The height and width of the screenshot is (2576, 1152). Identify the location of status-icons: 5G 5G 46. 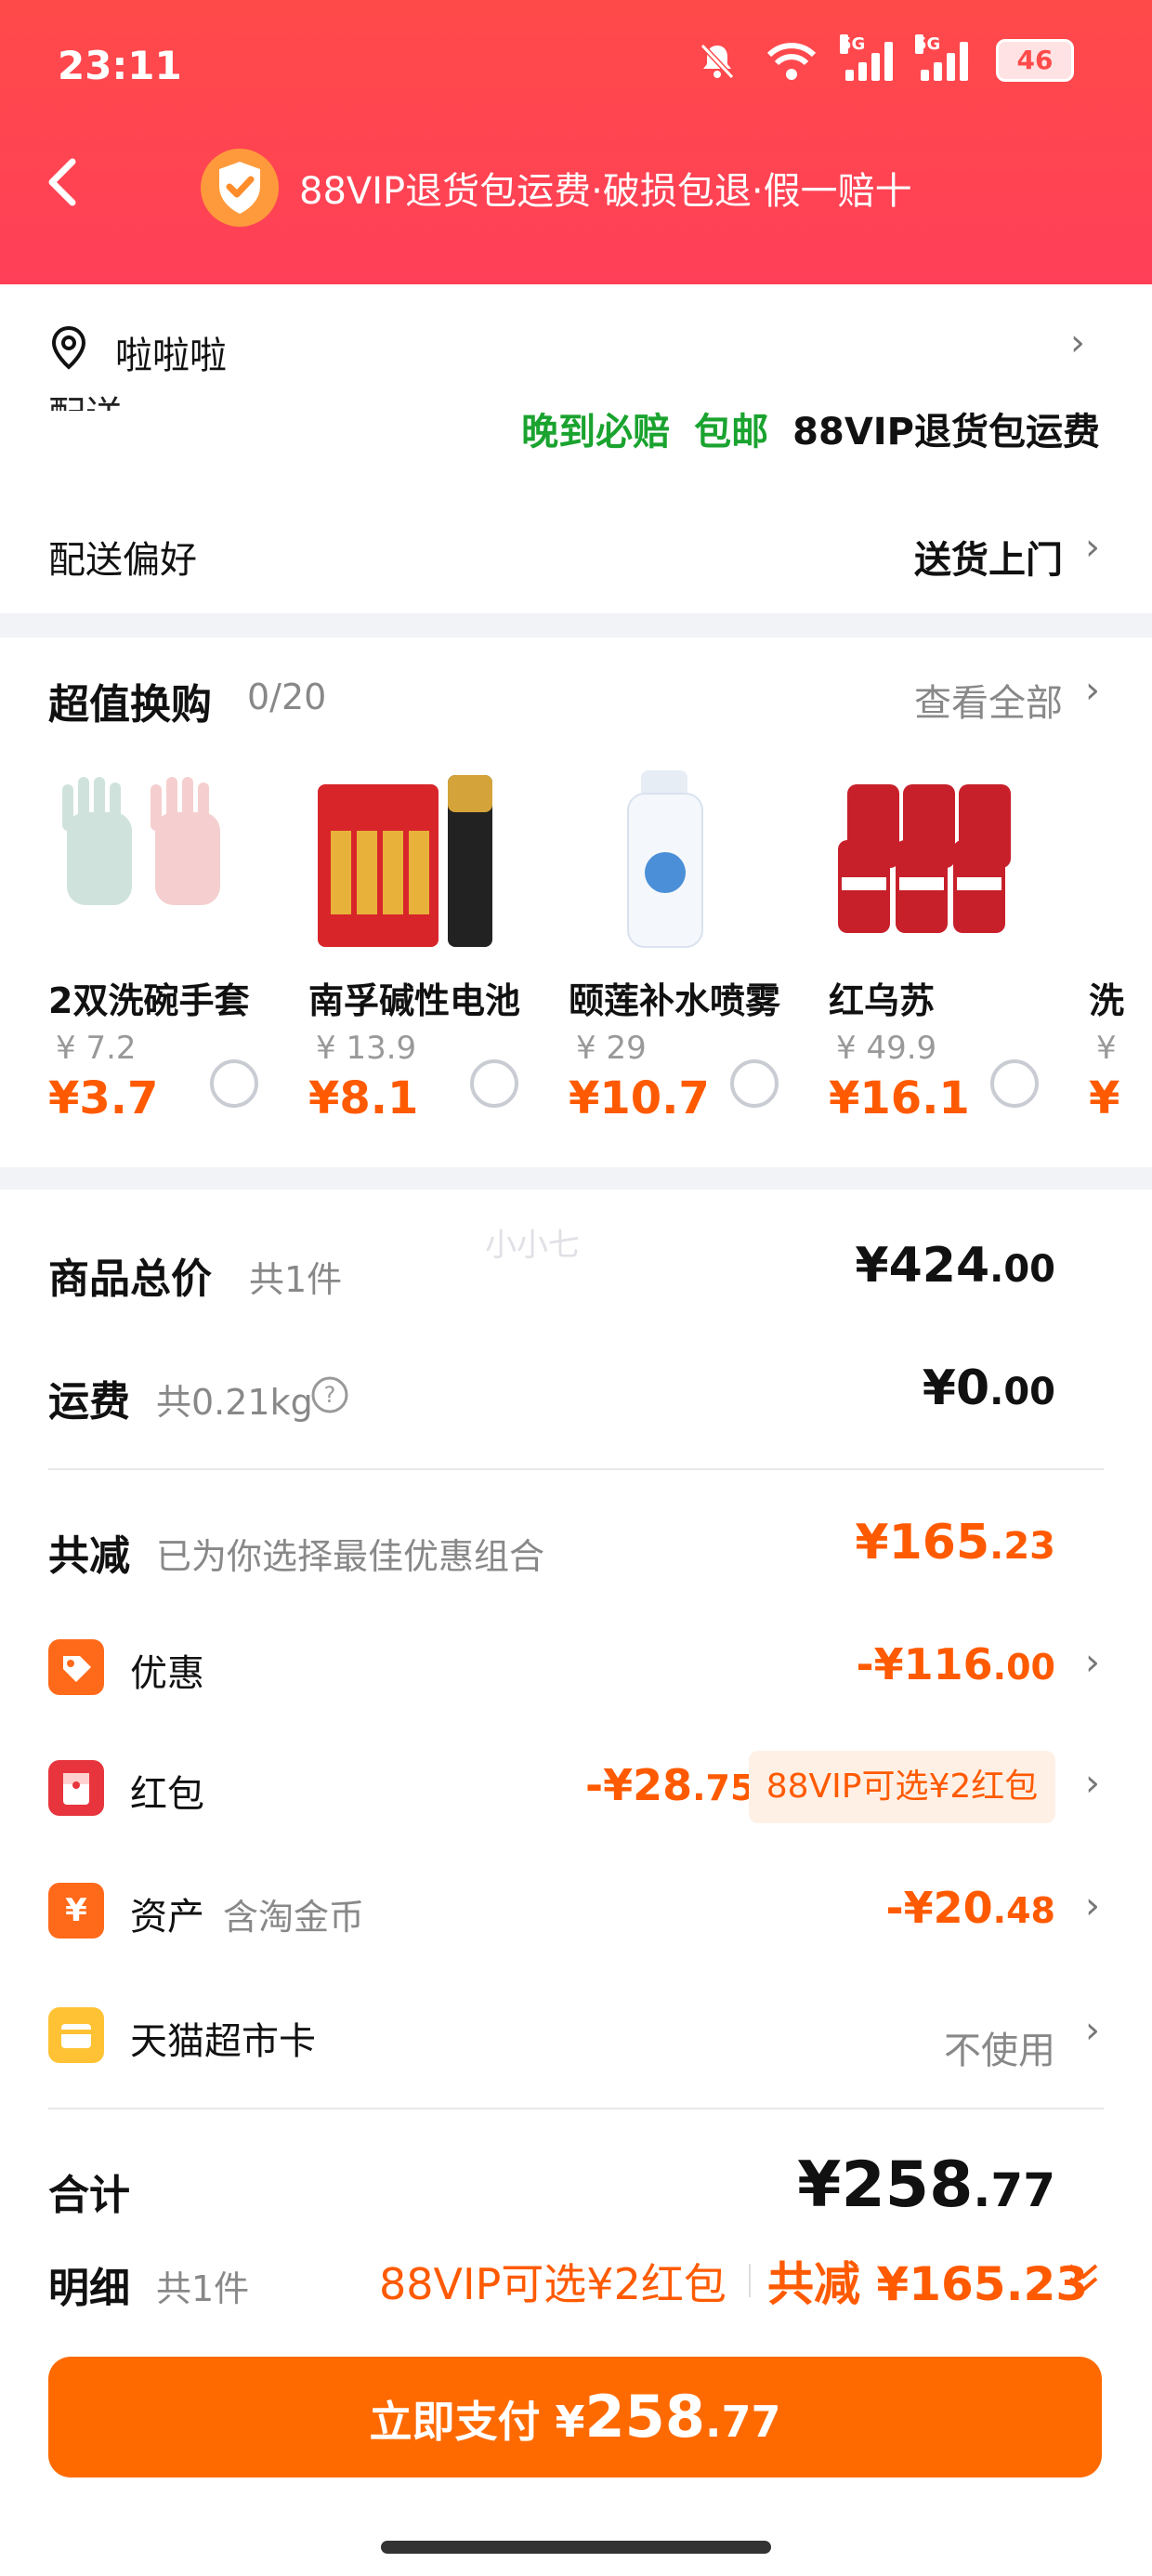
(885, 58).